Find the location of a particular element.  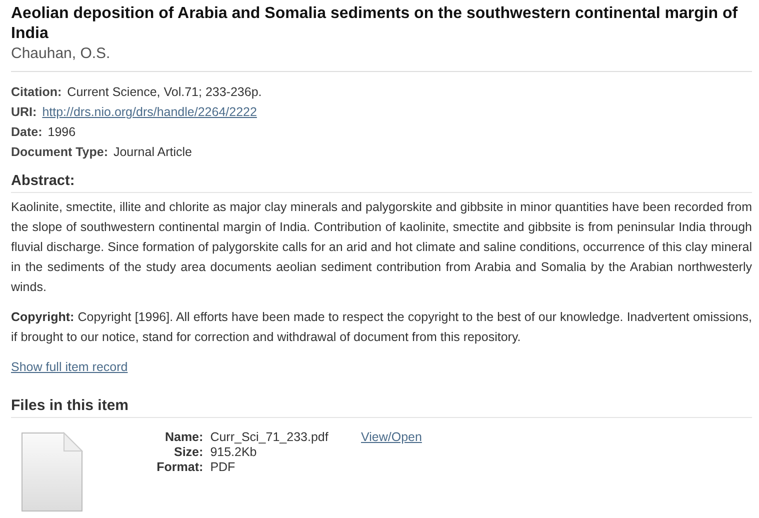

field-label: Citation: is located at coordinates (36, 92).